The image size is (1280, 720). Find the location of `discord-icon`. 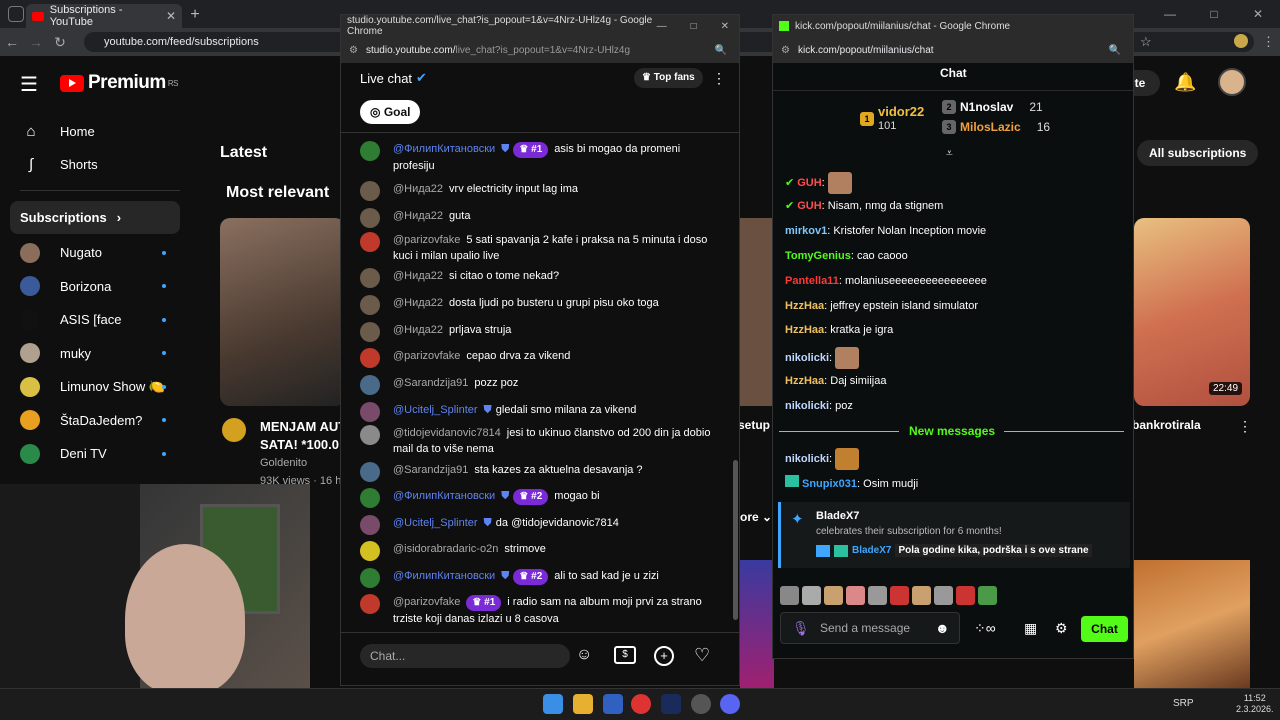

discord-icon is located at coordinates (730, 704).